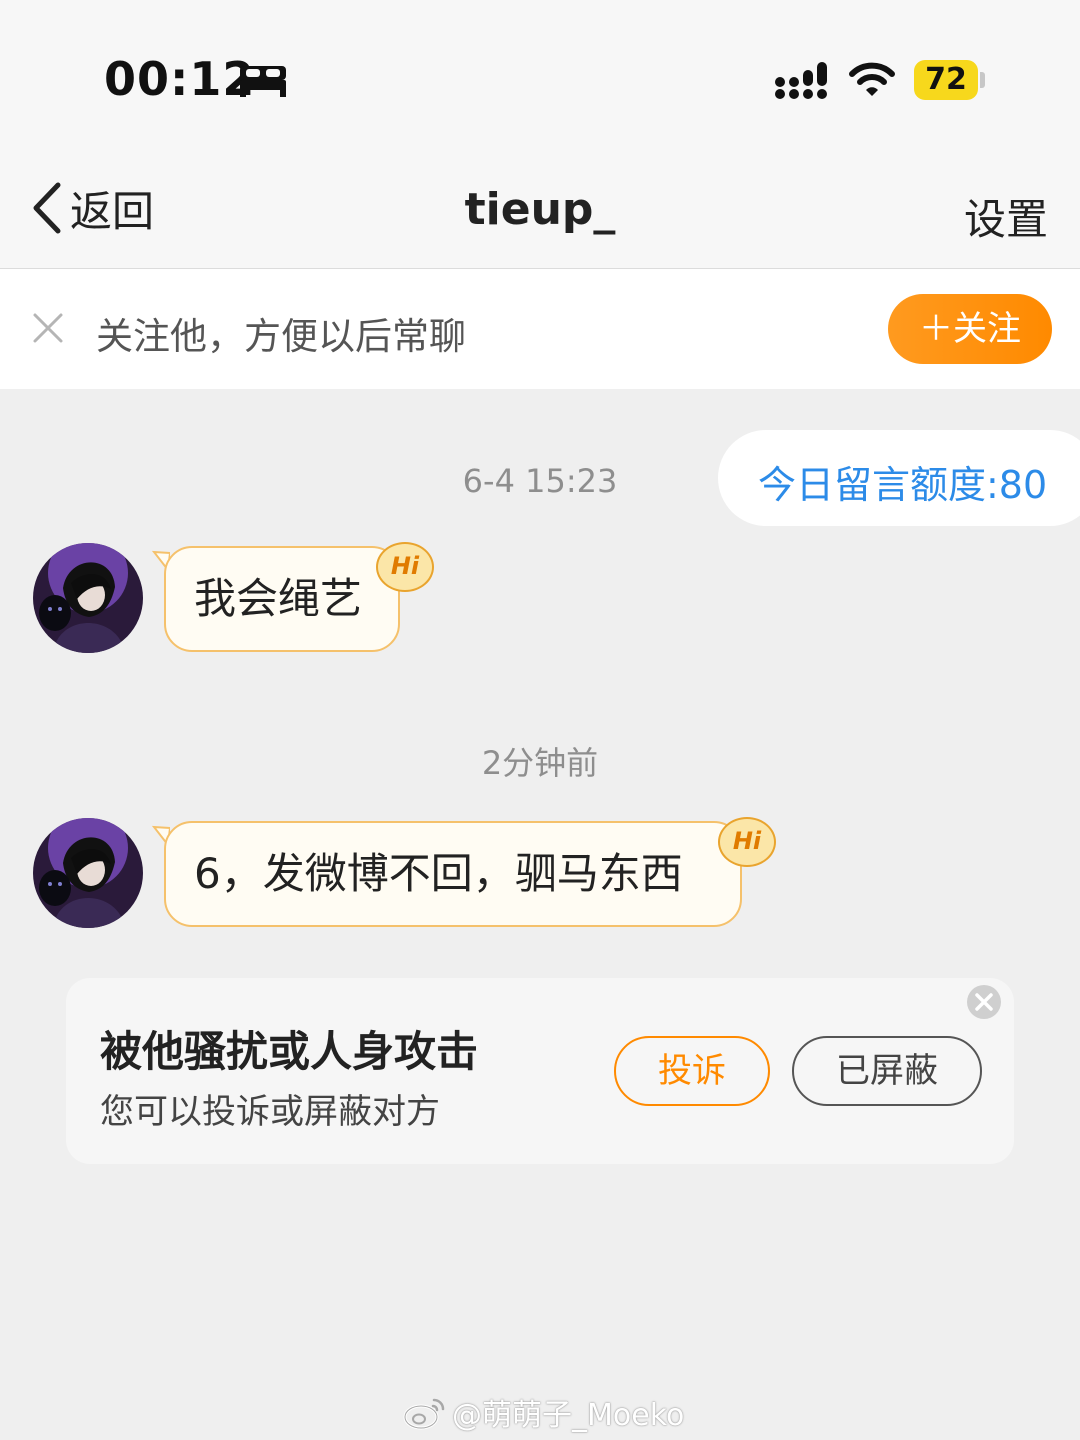 This screenshot has height=1440, width=1080. What do you see at coordinates (424, 1414) in the screenshot?
I see `weibo-logo-icon` at bounding box center [424, 1414].